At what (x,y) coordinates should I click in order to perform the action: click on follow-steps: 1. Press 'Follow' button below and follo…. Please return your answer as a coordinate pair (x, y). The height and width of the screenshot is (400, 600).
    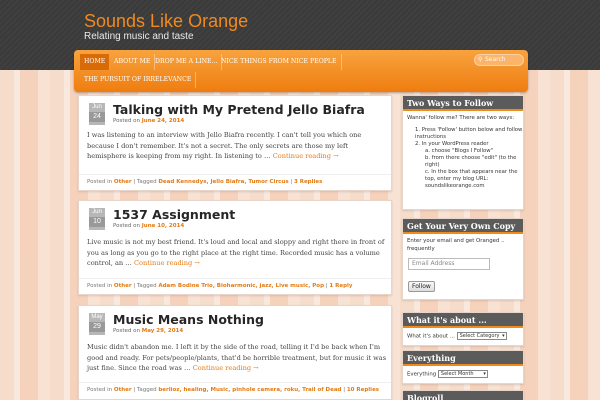
    Looking at the image, I should click on (463, 157).